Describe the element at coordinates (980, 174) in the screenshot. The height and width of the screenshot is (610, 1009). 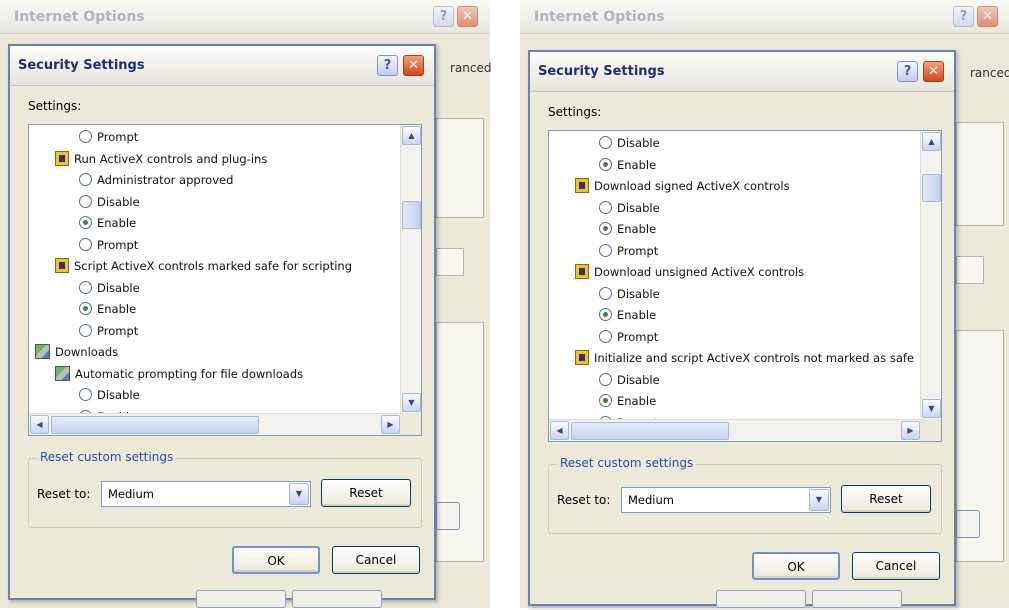
I see `background-zone-box` at that location.